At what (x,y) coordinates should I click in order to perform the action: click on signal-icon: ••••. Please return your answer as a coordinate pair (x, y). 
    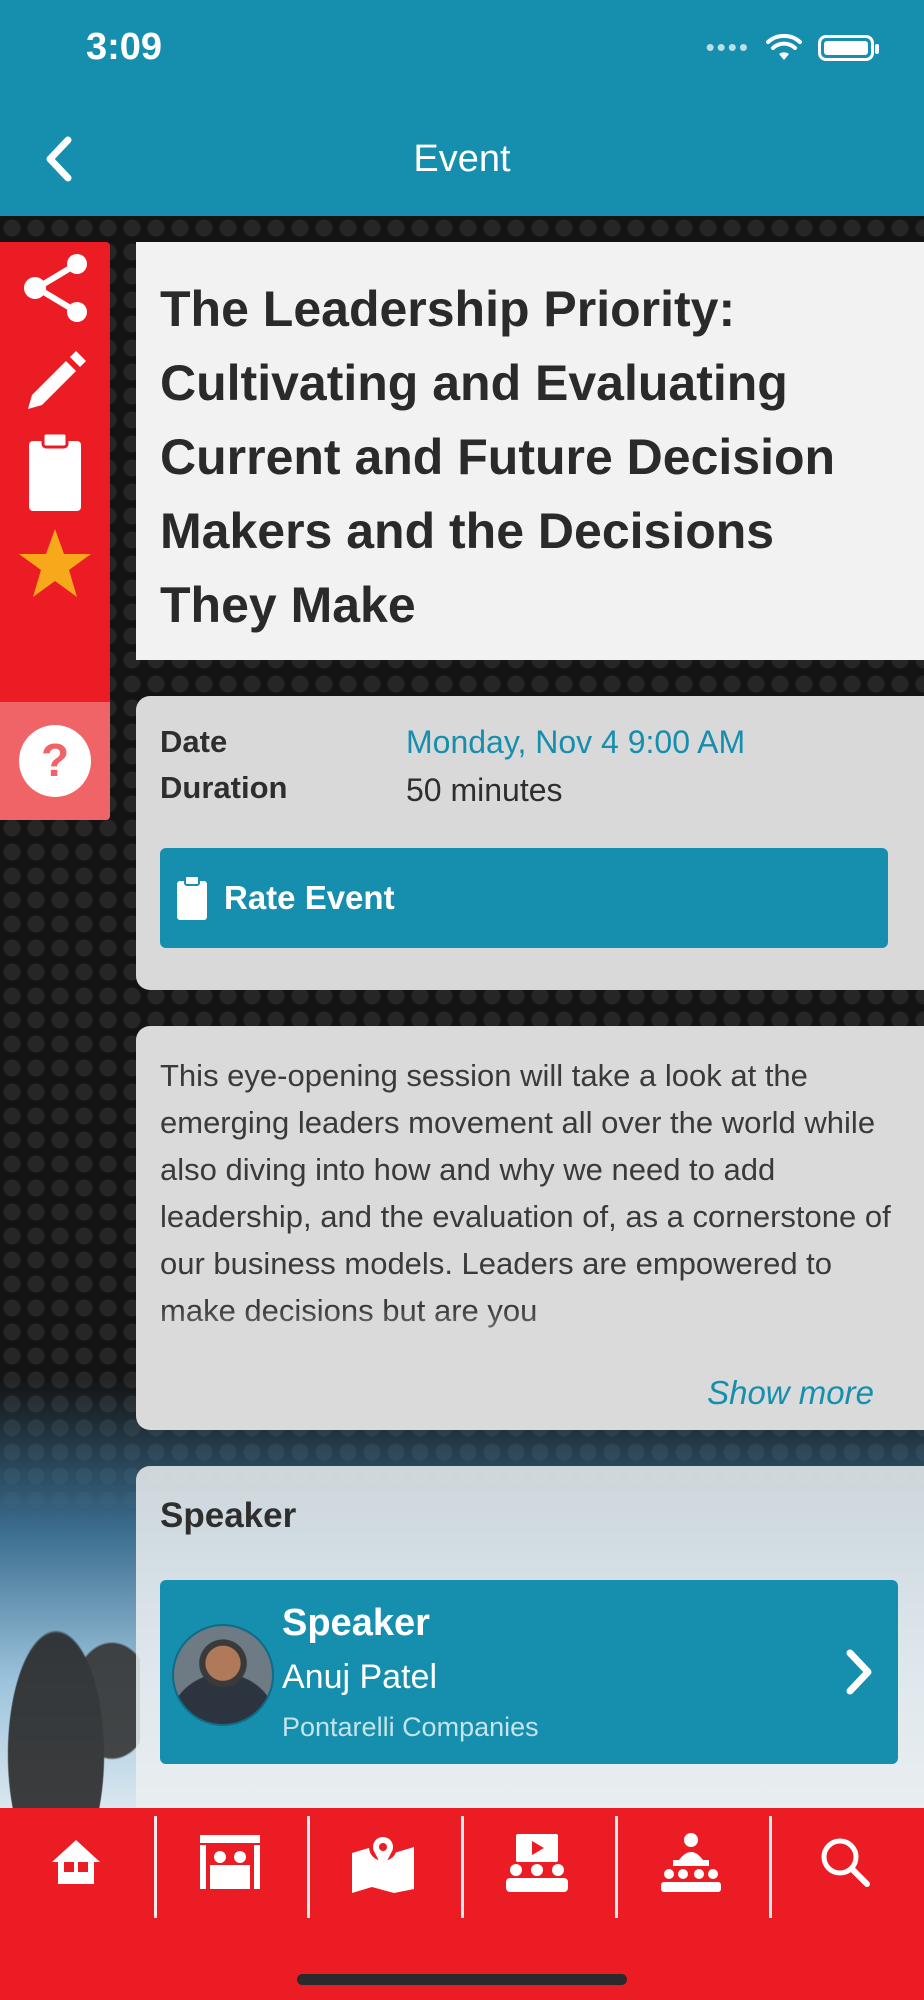
    Looking at the image, I should click on (727, 47).